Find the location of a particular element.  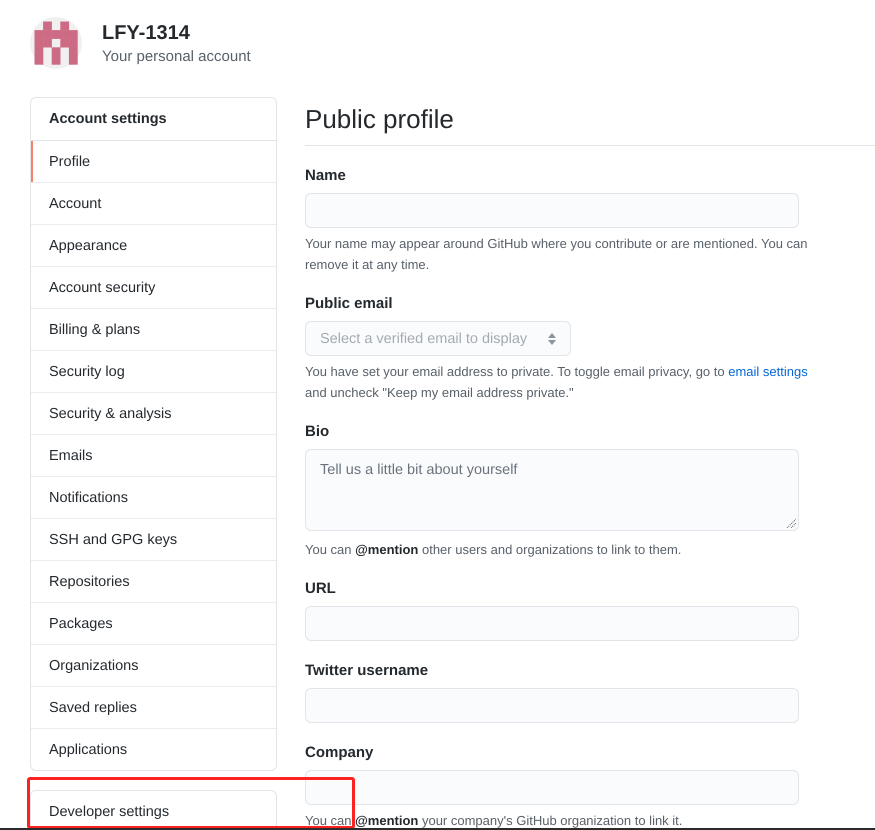

field-label: URL is located at coordinates (321, 589).